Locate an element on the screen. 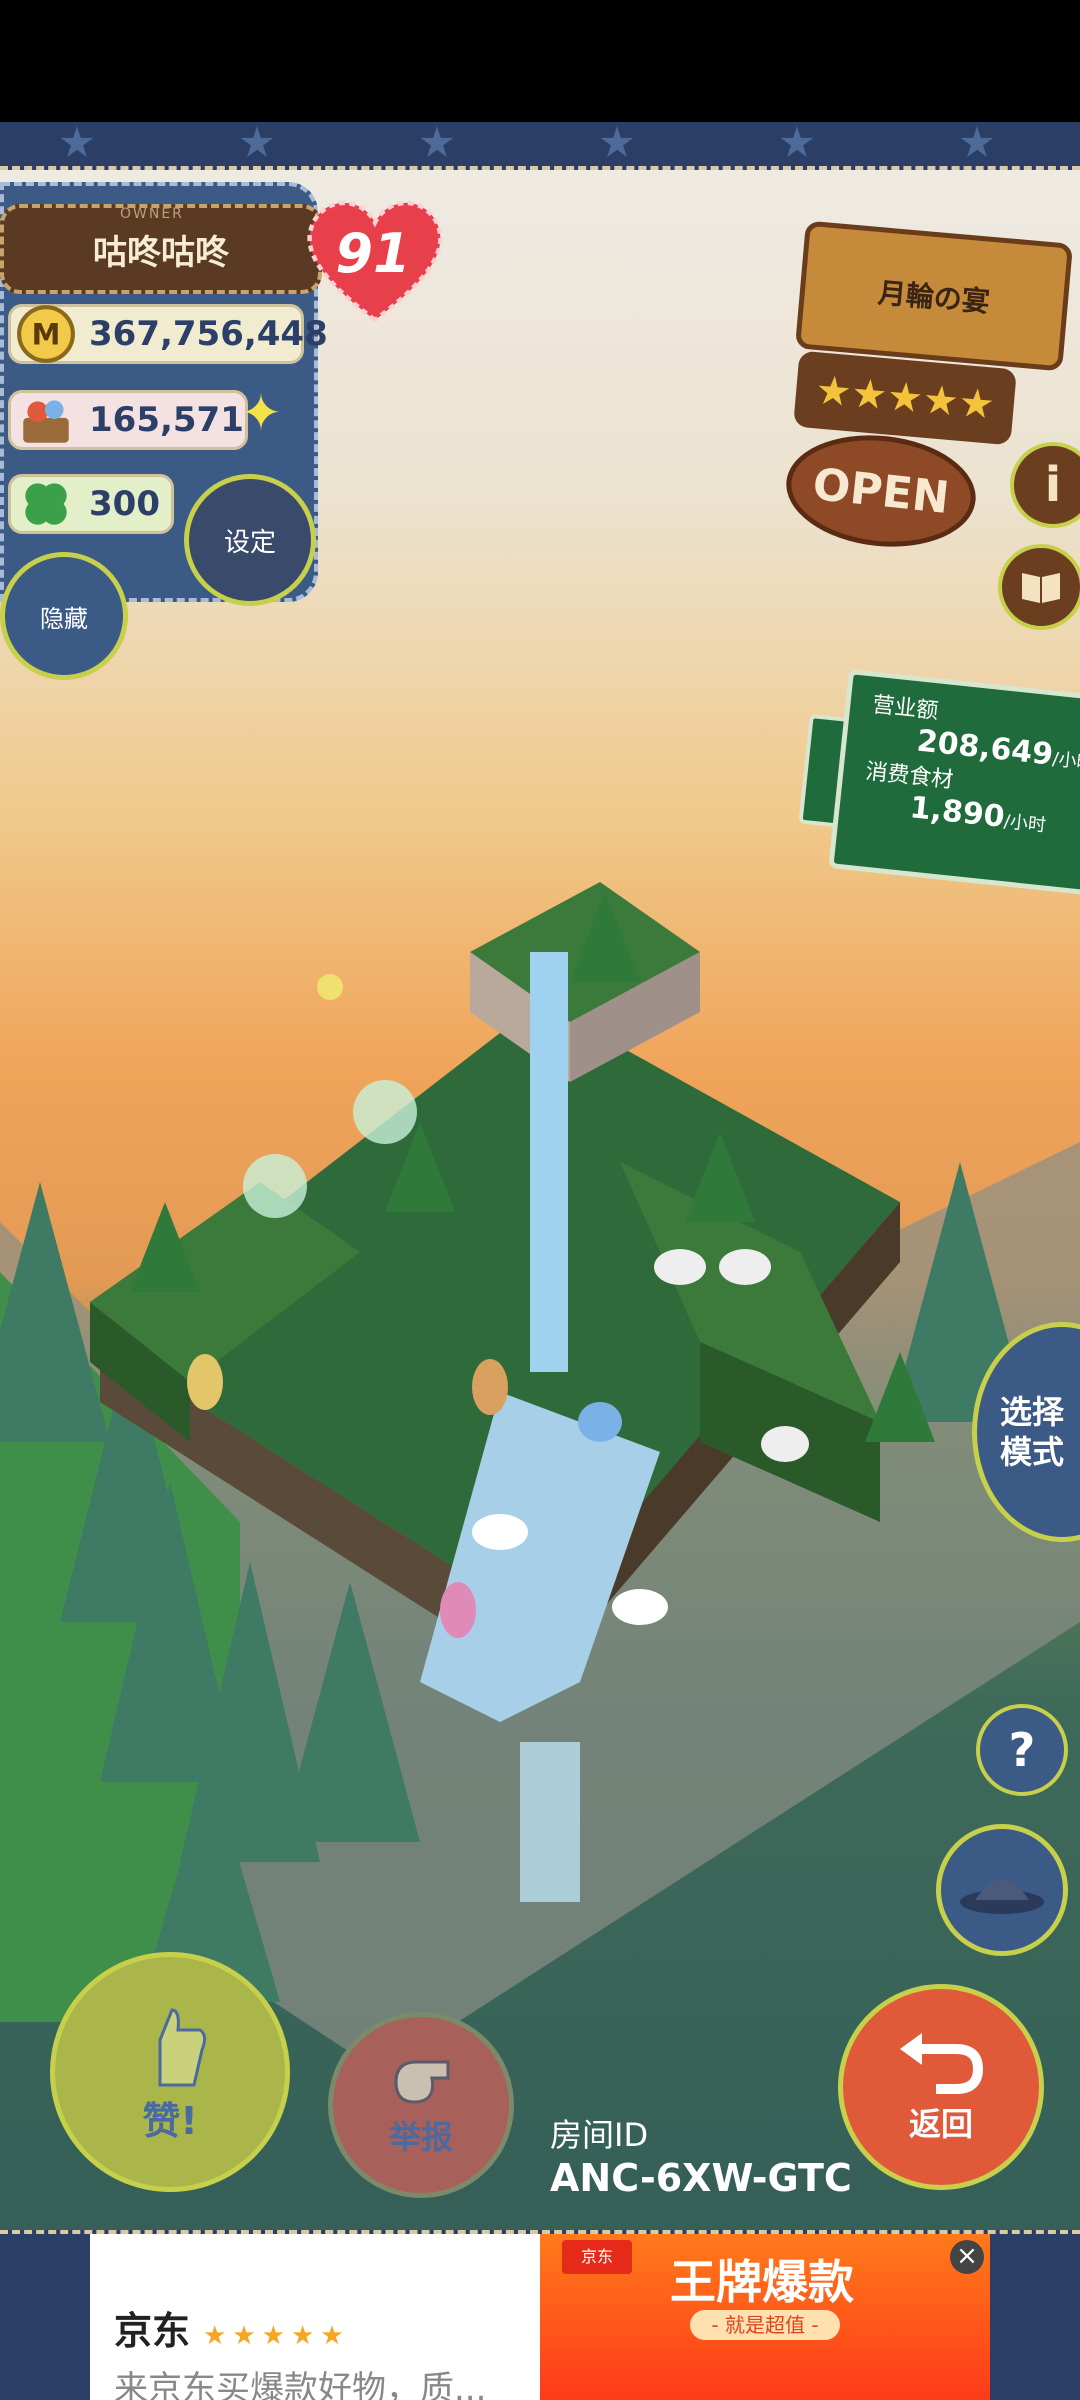 Image resolution: width=1080 pixels, height=2400 pixels. hat-button is located at coordinates (1002, 1890).